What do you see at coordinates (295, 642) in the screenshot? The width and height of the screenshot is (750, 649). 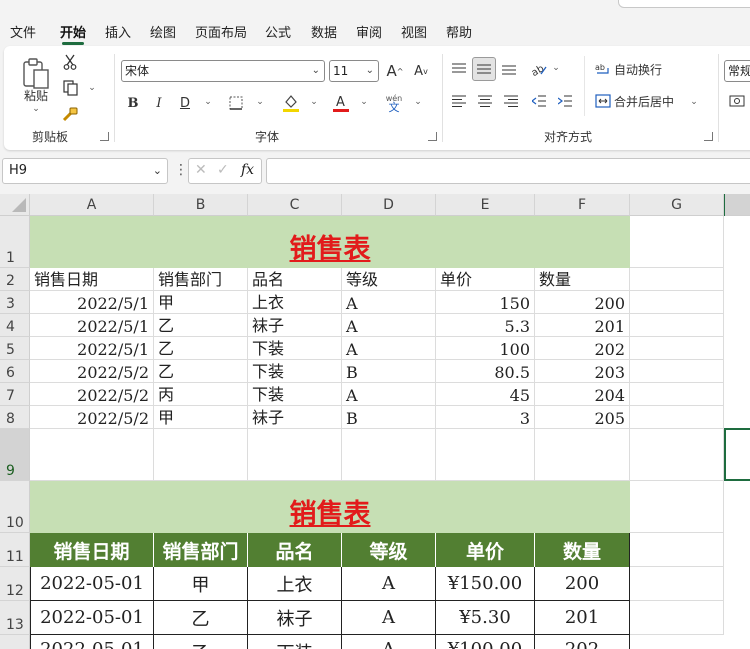 I see `table2-cell: 下装` at bounding box center [295, 642].